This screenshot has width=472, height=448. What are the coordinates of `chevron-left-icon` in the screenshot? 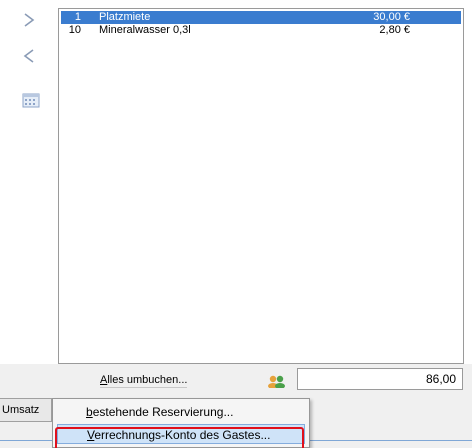 It's located at (29, 56).